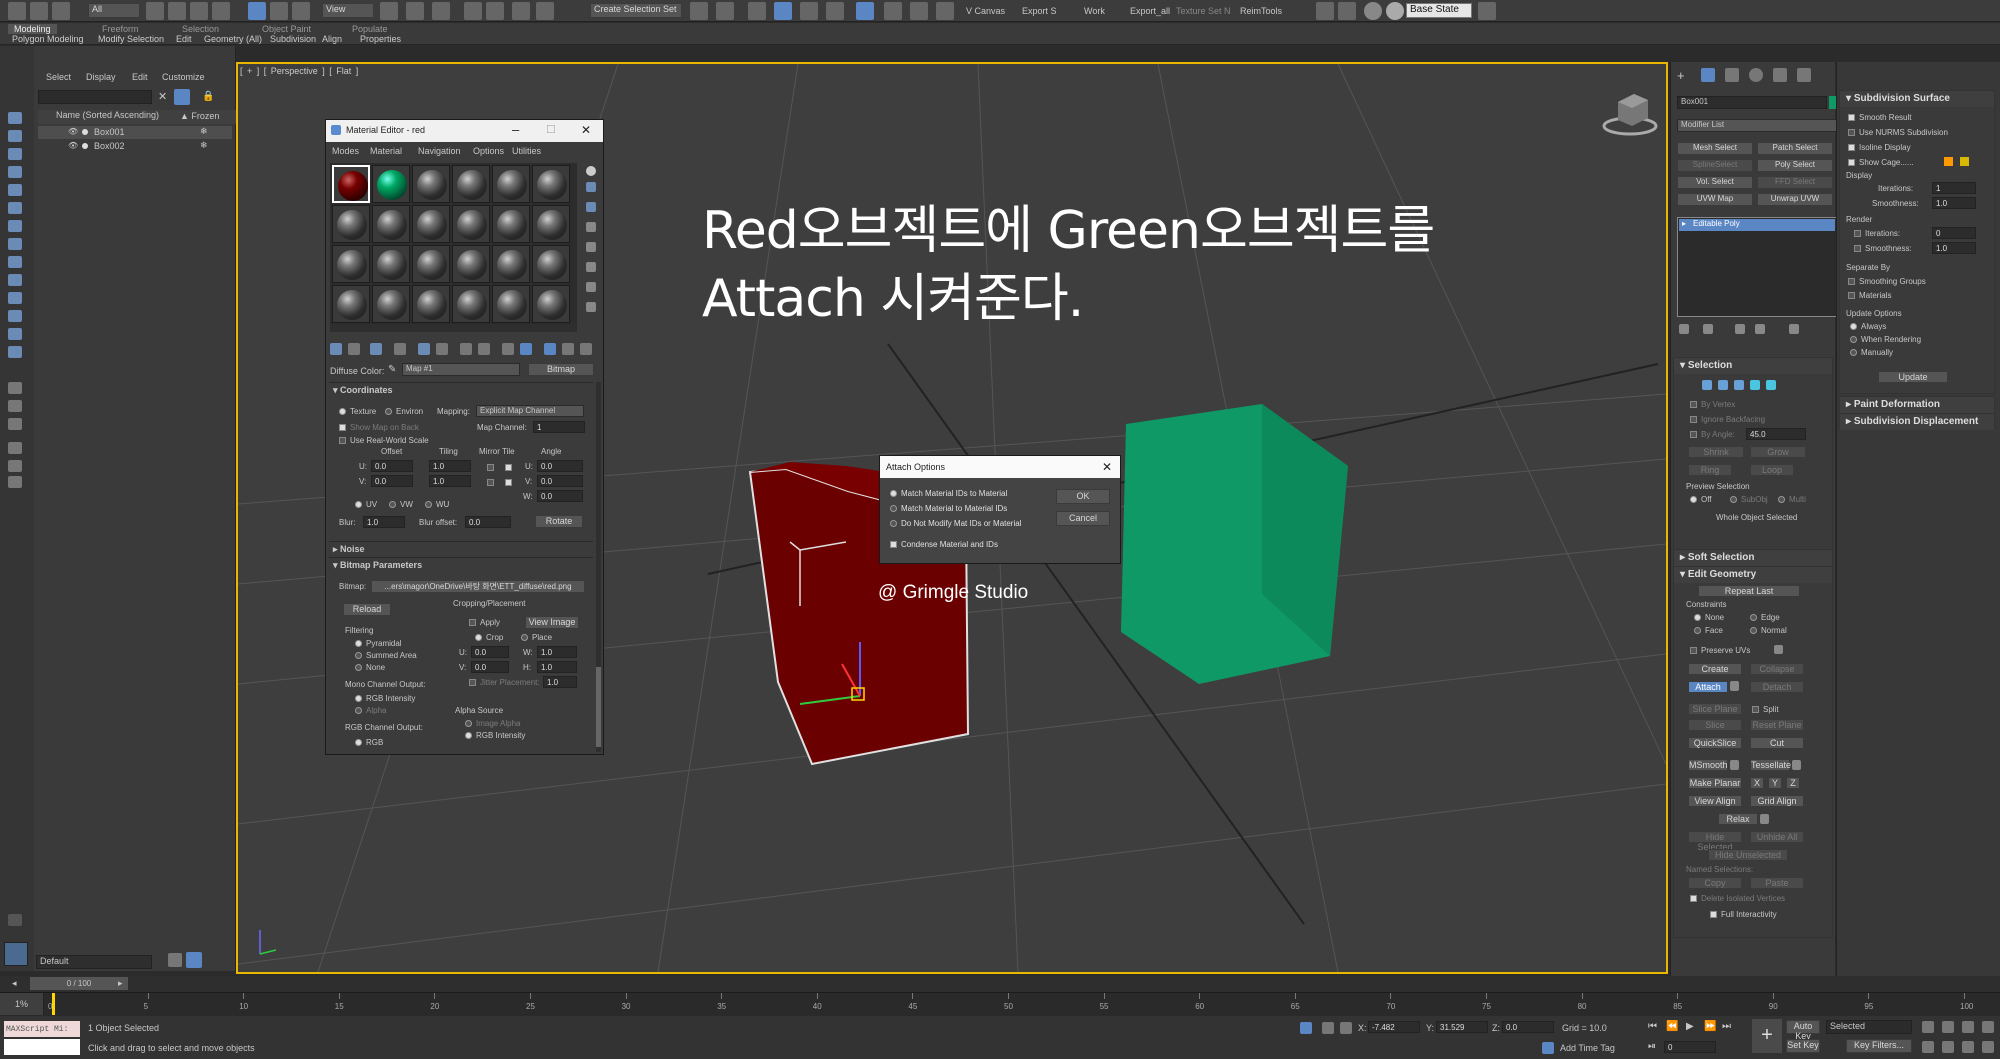 Image resolution: width=2000 pixels, height=1059 pixels. What do you see at coordinates (1777, 687) in the screenshot?
I see `detach-button: Detach` at bounding box center [1777, 687].